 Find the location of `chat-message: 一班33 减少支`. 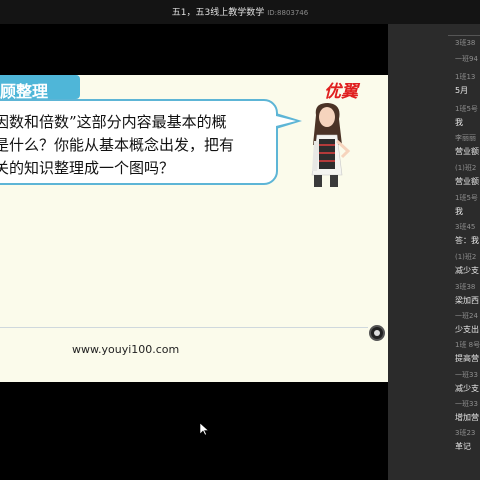

chat-message: 一班33 减少支 is located at coordinates (467, 382).